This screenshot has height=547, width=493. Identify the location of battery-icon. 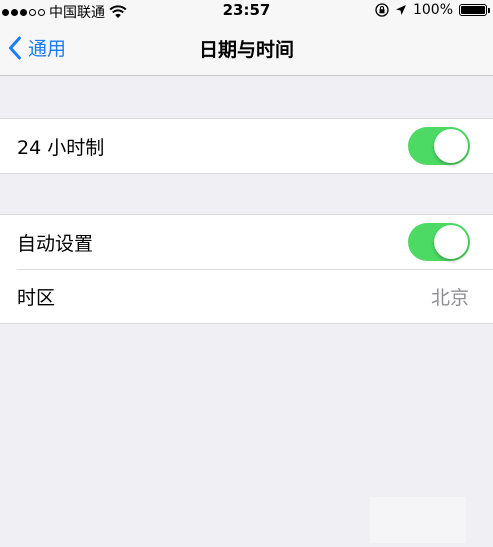
(474, 10).